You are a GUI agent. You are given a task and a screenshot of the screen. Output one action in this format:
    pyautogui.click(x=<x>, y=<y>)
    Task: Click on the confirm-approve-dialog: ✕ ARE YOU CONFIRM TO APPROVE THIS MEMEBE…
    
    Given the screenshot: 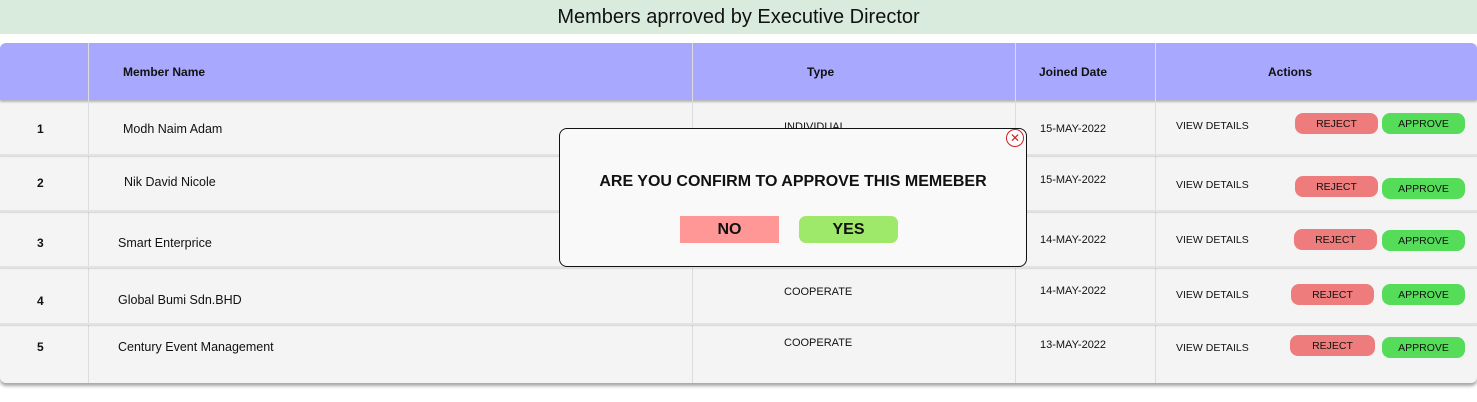 What is the action you would take?
    pyautogui.click(x=793, y=197)
    